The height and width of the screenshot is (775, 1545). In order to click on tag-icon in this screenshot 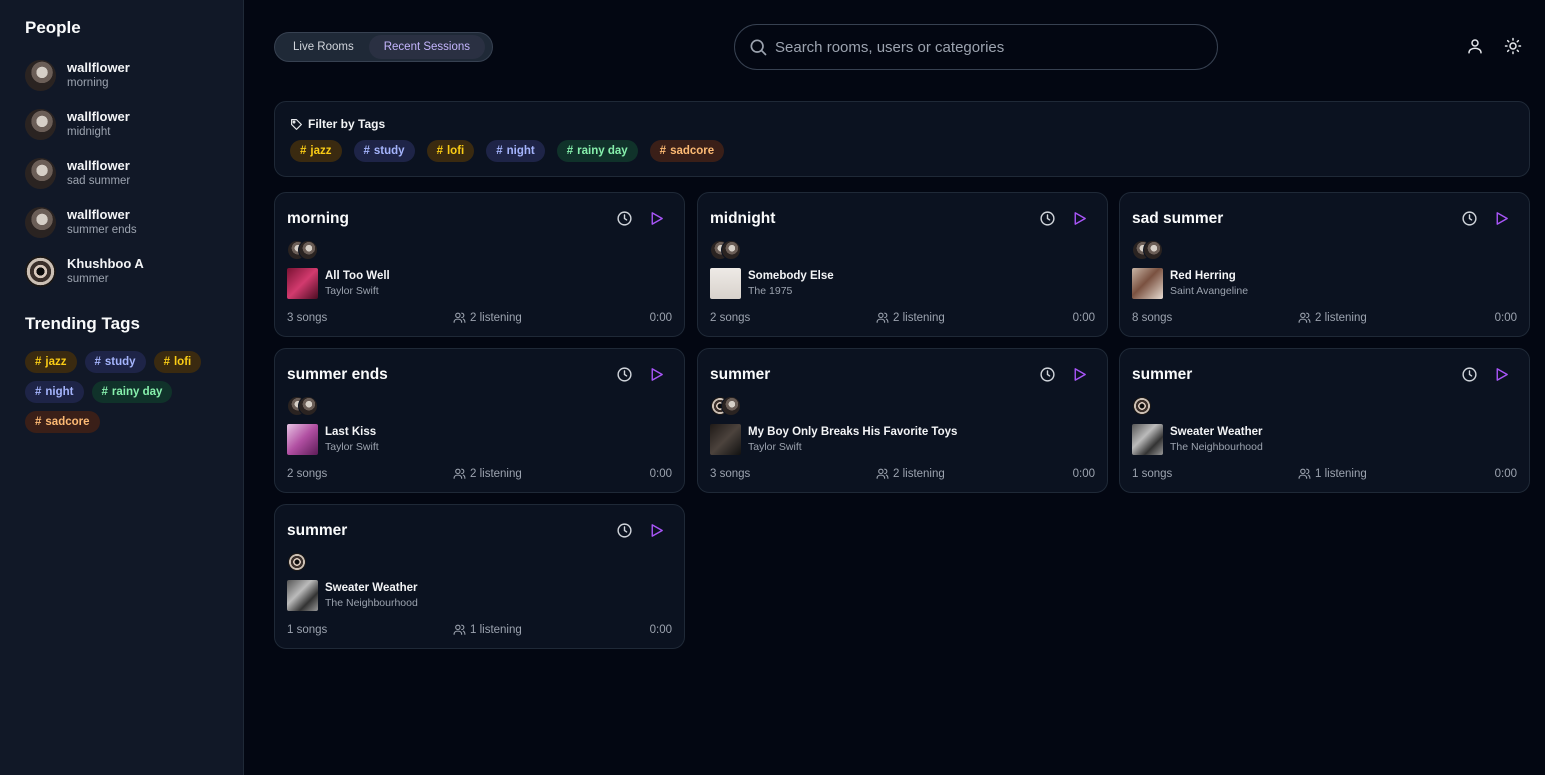, I will do `click(296, 124)`.